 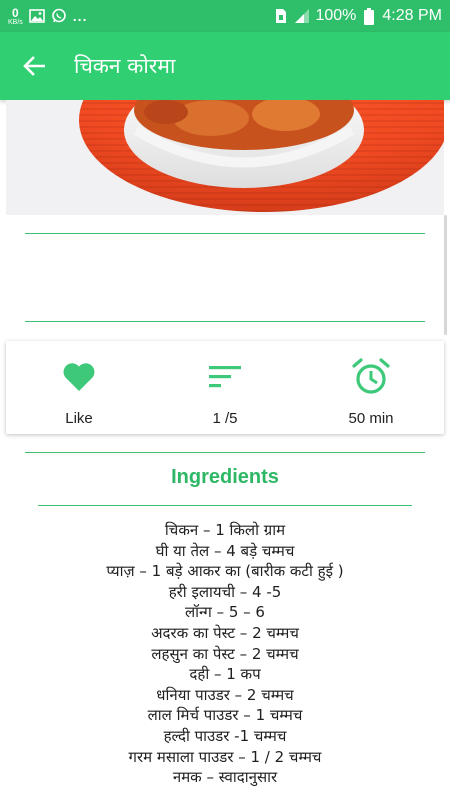 What do you see at coordinates (36, 16) in the screenshot?
I see `gallery-icon` at bounding box center [36, 16].